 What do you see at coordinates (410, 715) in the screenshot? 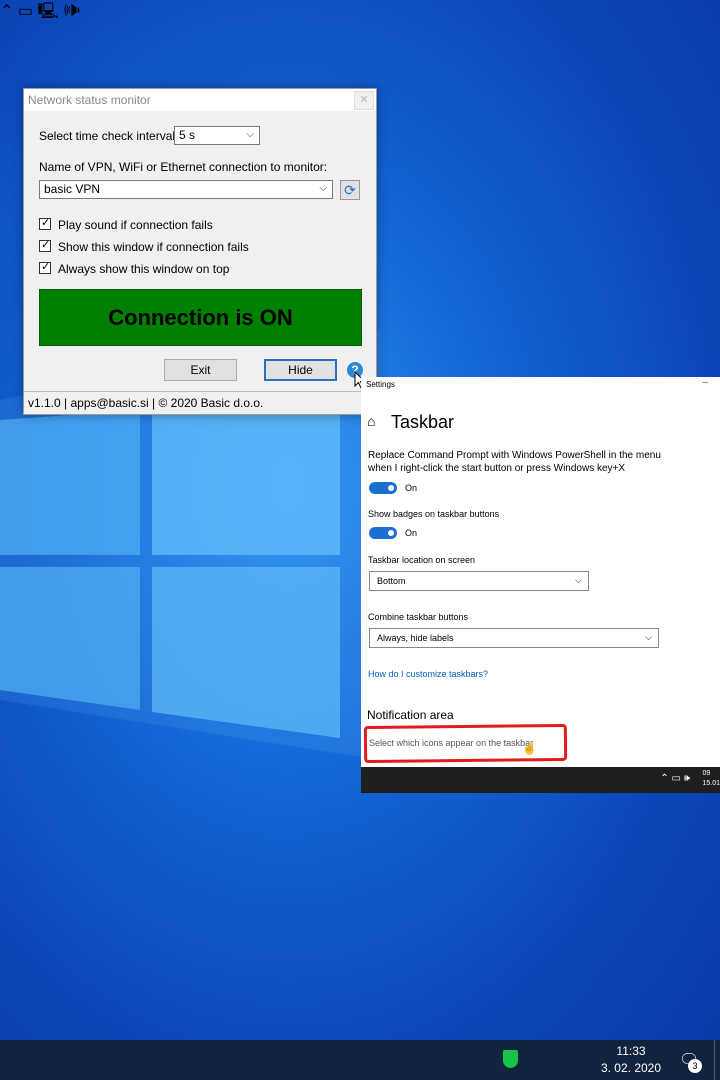
I see `notification-area-heading: Notification area` at bounding box center [410, 715].